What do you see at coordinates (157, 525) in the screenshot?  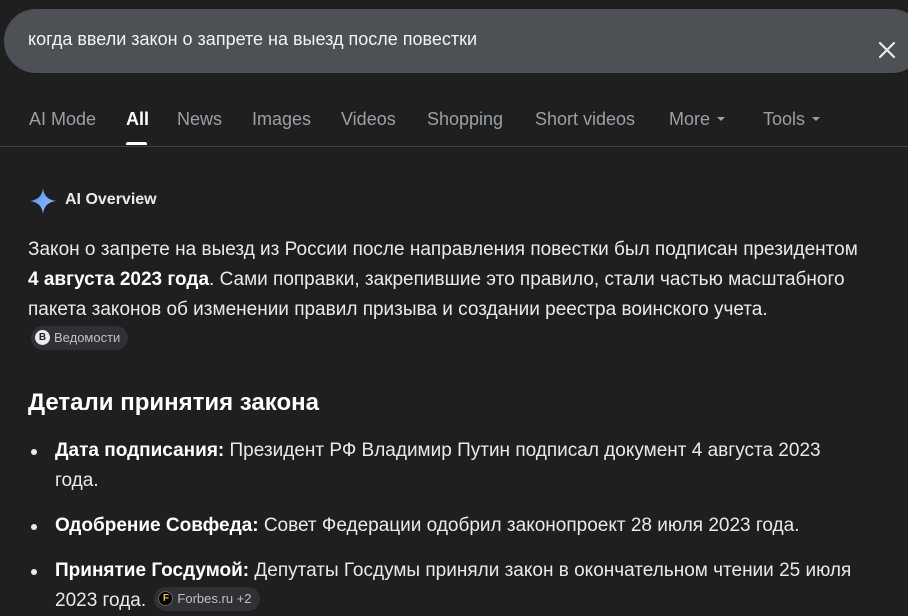 I see `list-item-label: Одобрение Совфеда:` at bounding box center [157, 525].